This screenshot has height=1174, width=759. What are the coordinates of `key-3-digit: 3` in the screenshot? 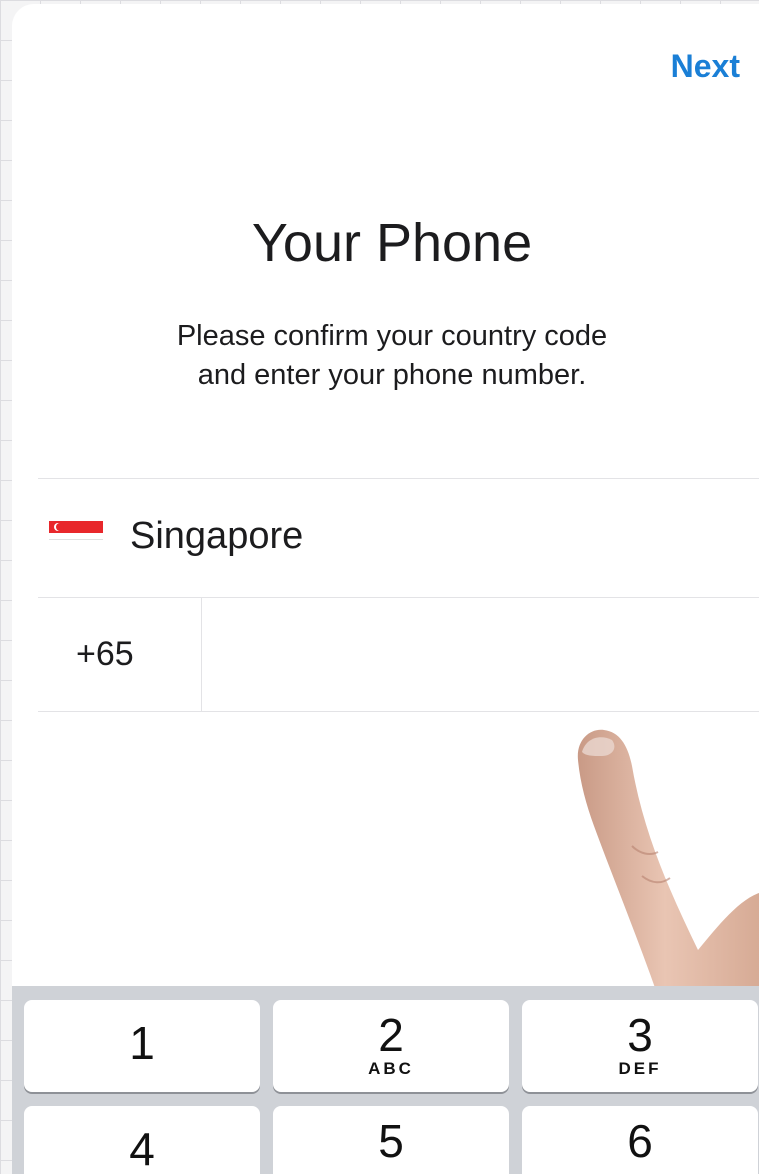 It's located at (640, 1035).